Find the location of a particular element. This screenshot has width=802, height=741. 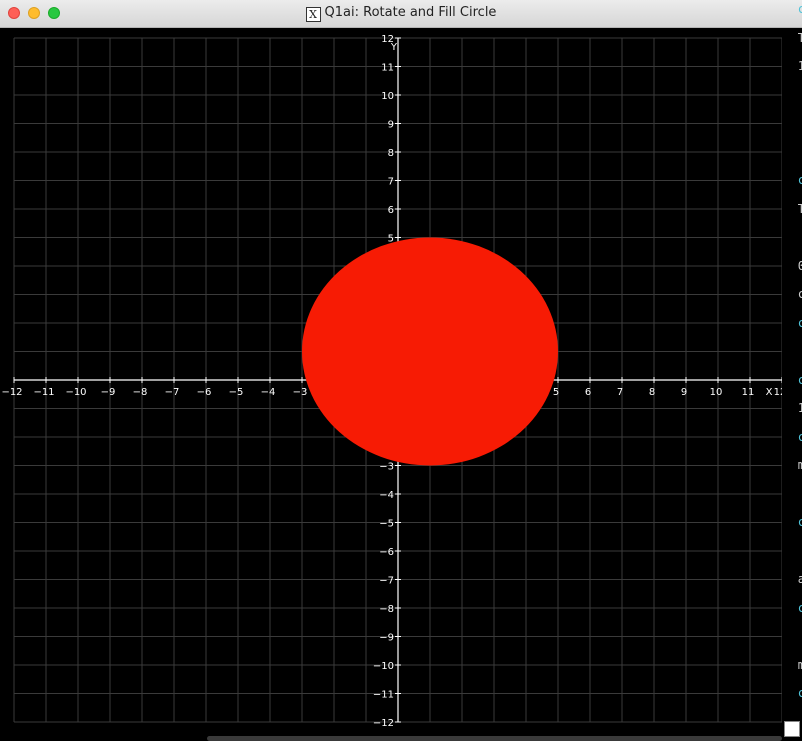

x-tick-label: −11 is located at coordinates (43, 392).